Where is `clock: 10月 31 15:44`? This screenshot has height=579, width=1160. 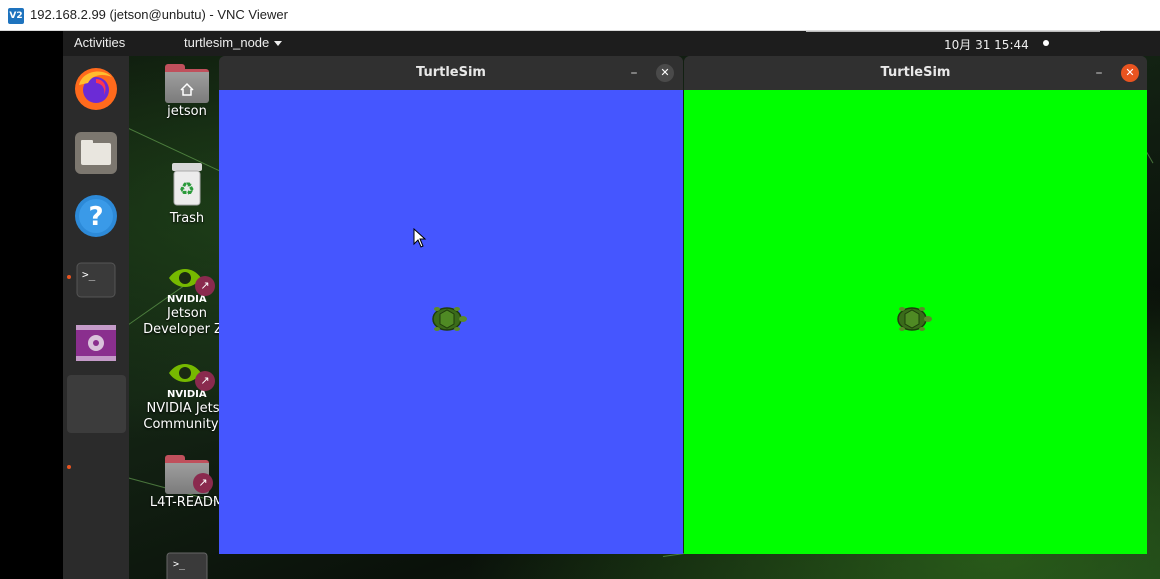 clock: 10月 31 15:44 is located at coordinates (986, 44).